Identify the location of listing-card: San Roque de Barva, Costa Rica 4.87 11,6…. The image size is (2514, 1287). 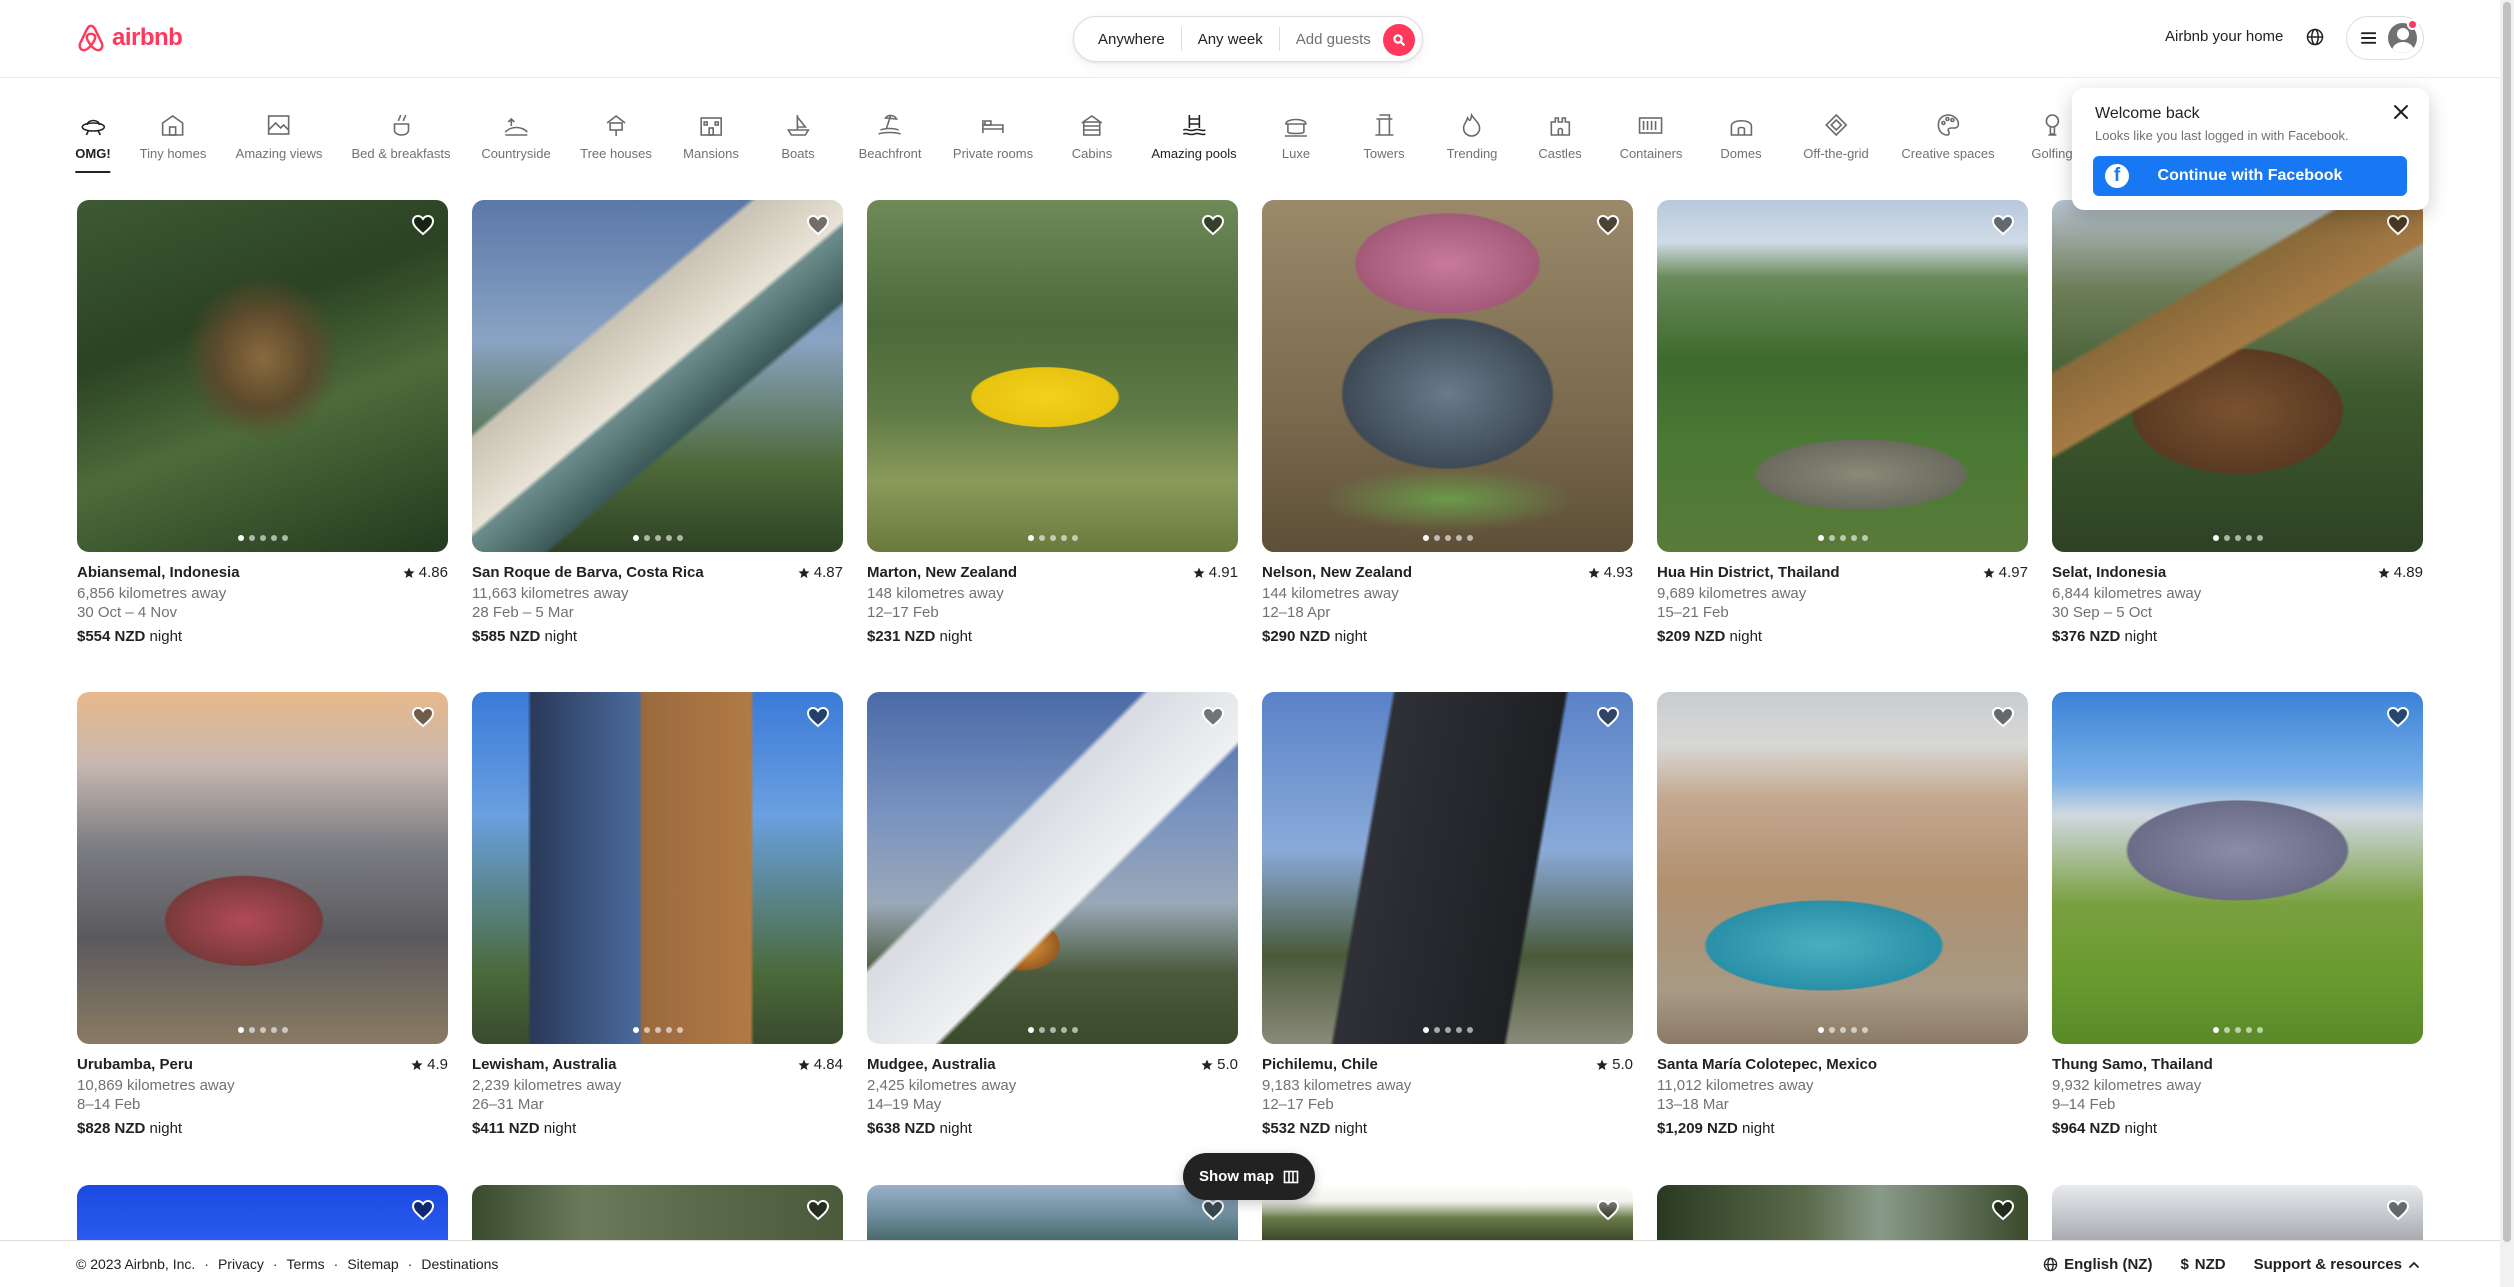
(657, 422).